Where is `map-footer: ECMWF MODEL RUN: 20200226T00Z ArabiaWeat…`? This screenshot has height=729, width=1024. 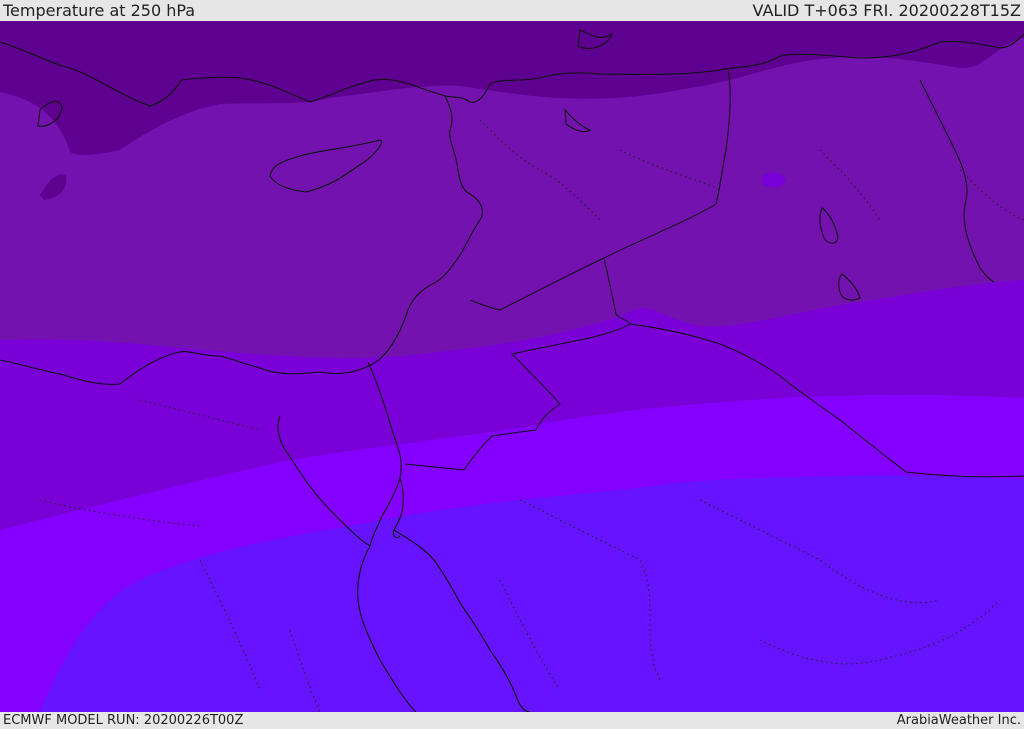
map-footer: ECMWF MODEL RUN: 20200226T00Z ArabiaWeat… is located at coordinates (512, 720).